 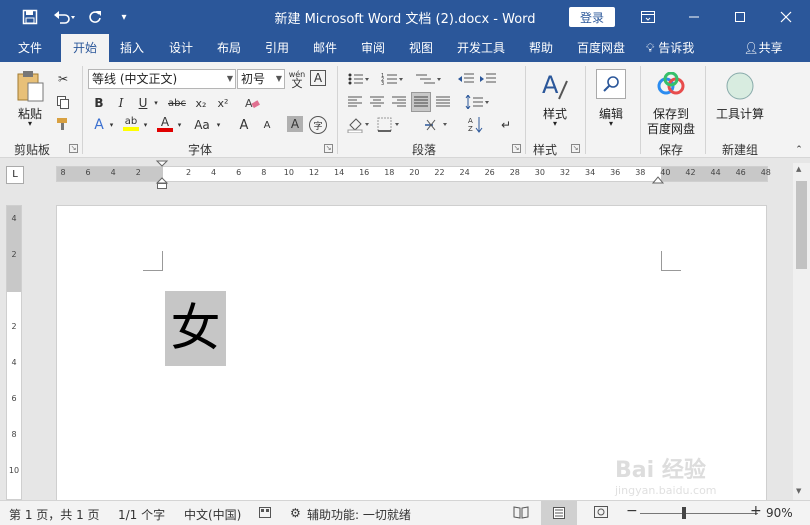 I want to click on baidu-pan-icon, so click(x=671, y=85).